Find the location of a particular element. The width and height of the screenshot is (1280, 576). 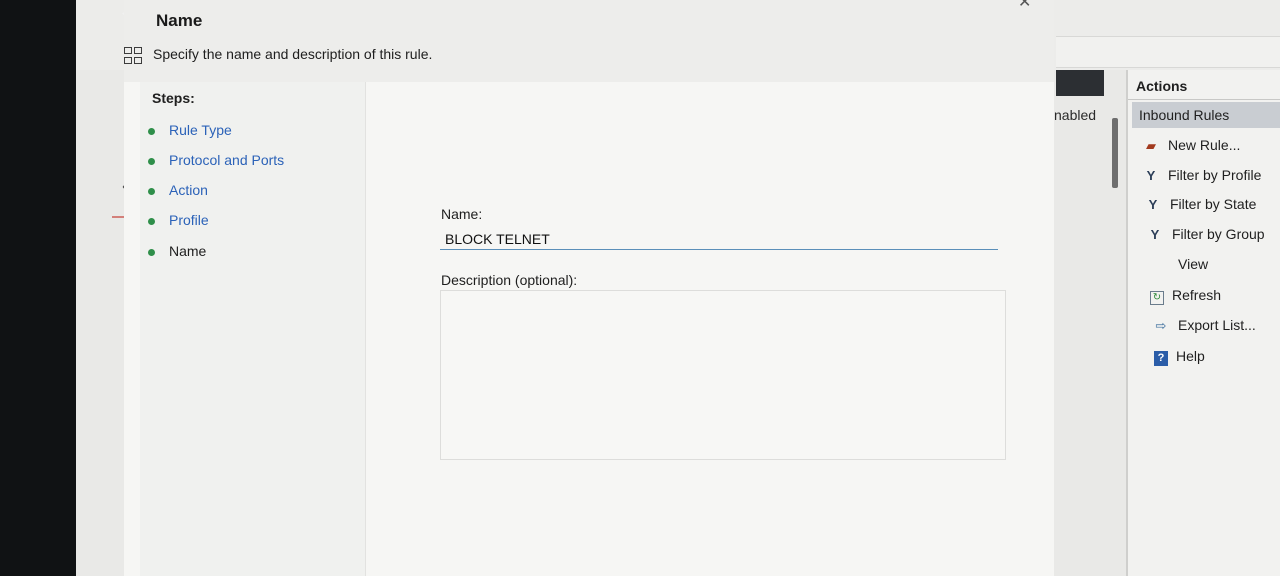

action-filter-by-state: Y Filter by State is located at coordinates (1200, 204).